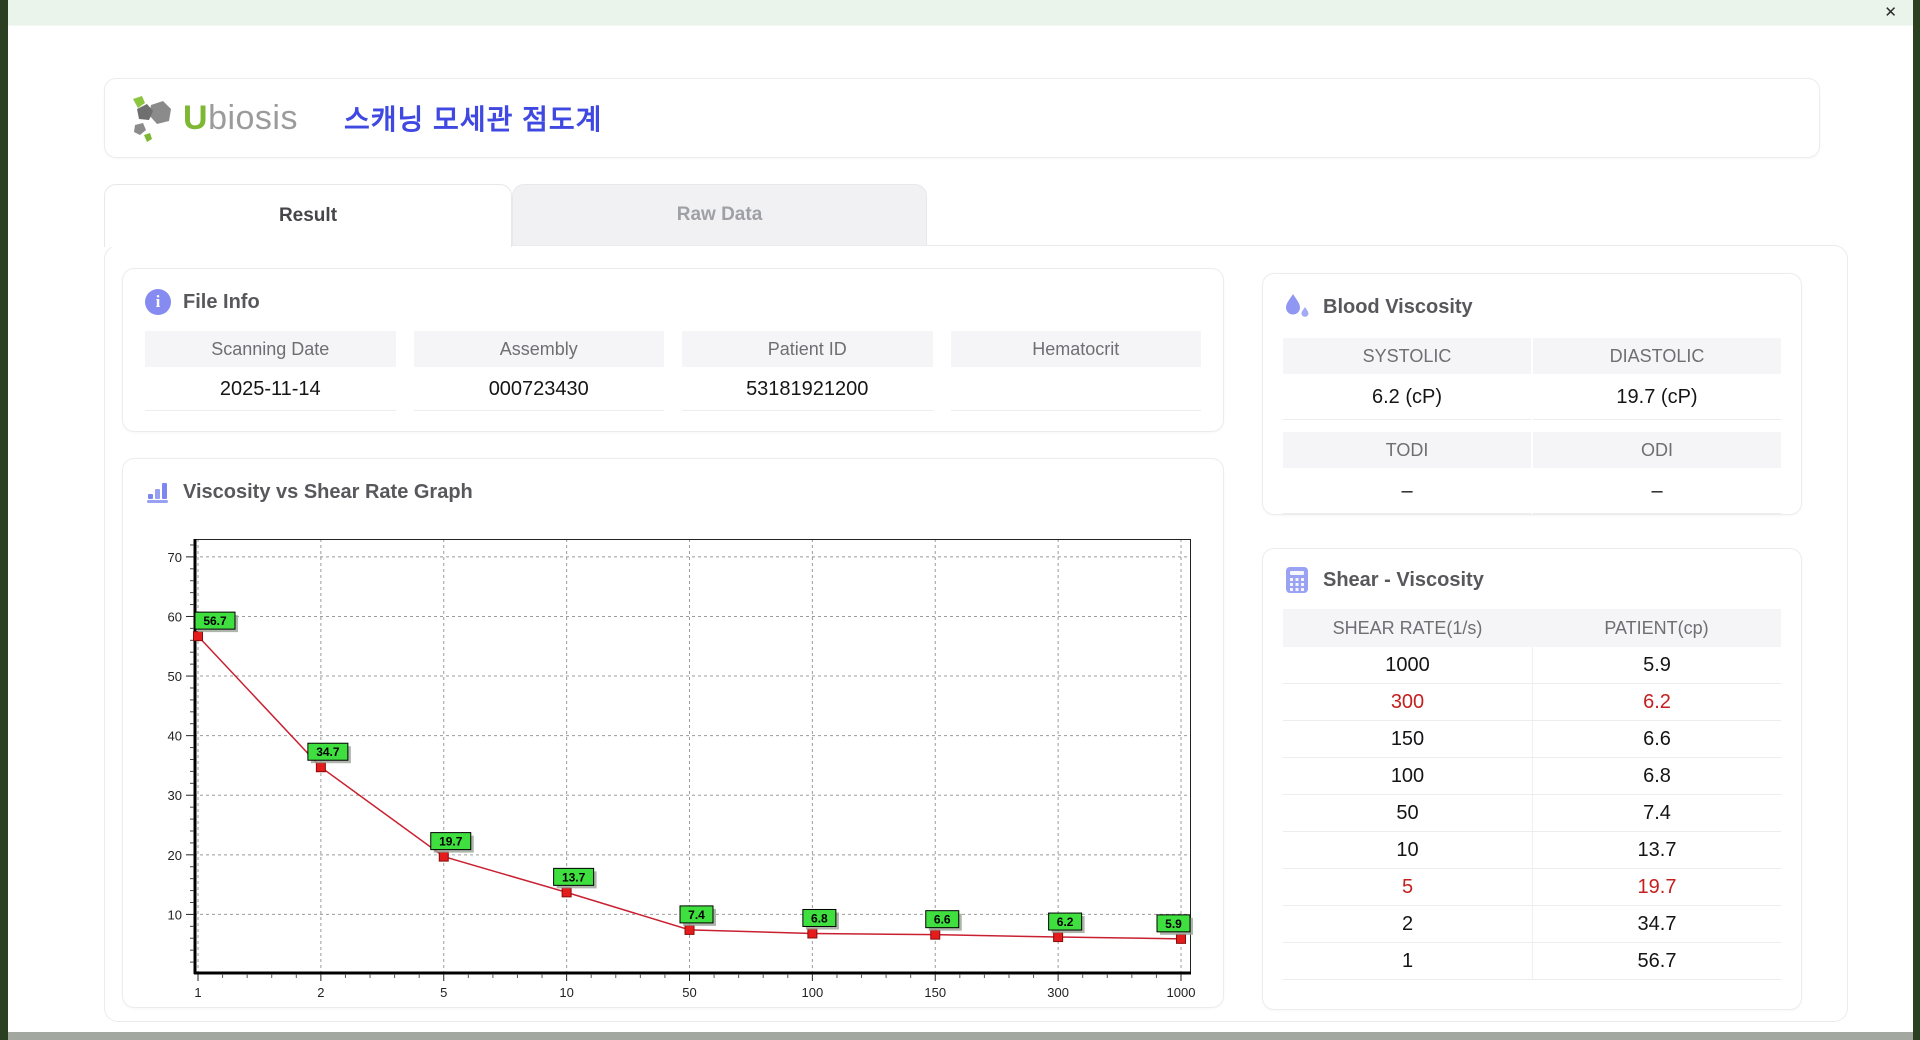 Image resolution: width=1920 pixels, height=1040 pixels. I want to click on blood-viscosity-title: Blood Viscosity, so click(1398, 306).